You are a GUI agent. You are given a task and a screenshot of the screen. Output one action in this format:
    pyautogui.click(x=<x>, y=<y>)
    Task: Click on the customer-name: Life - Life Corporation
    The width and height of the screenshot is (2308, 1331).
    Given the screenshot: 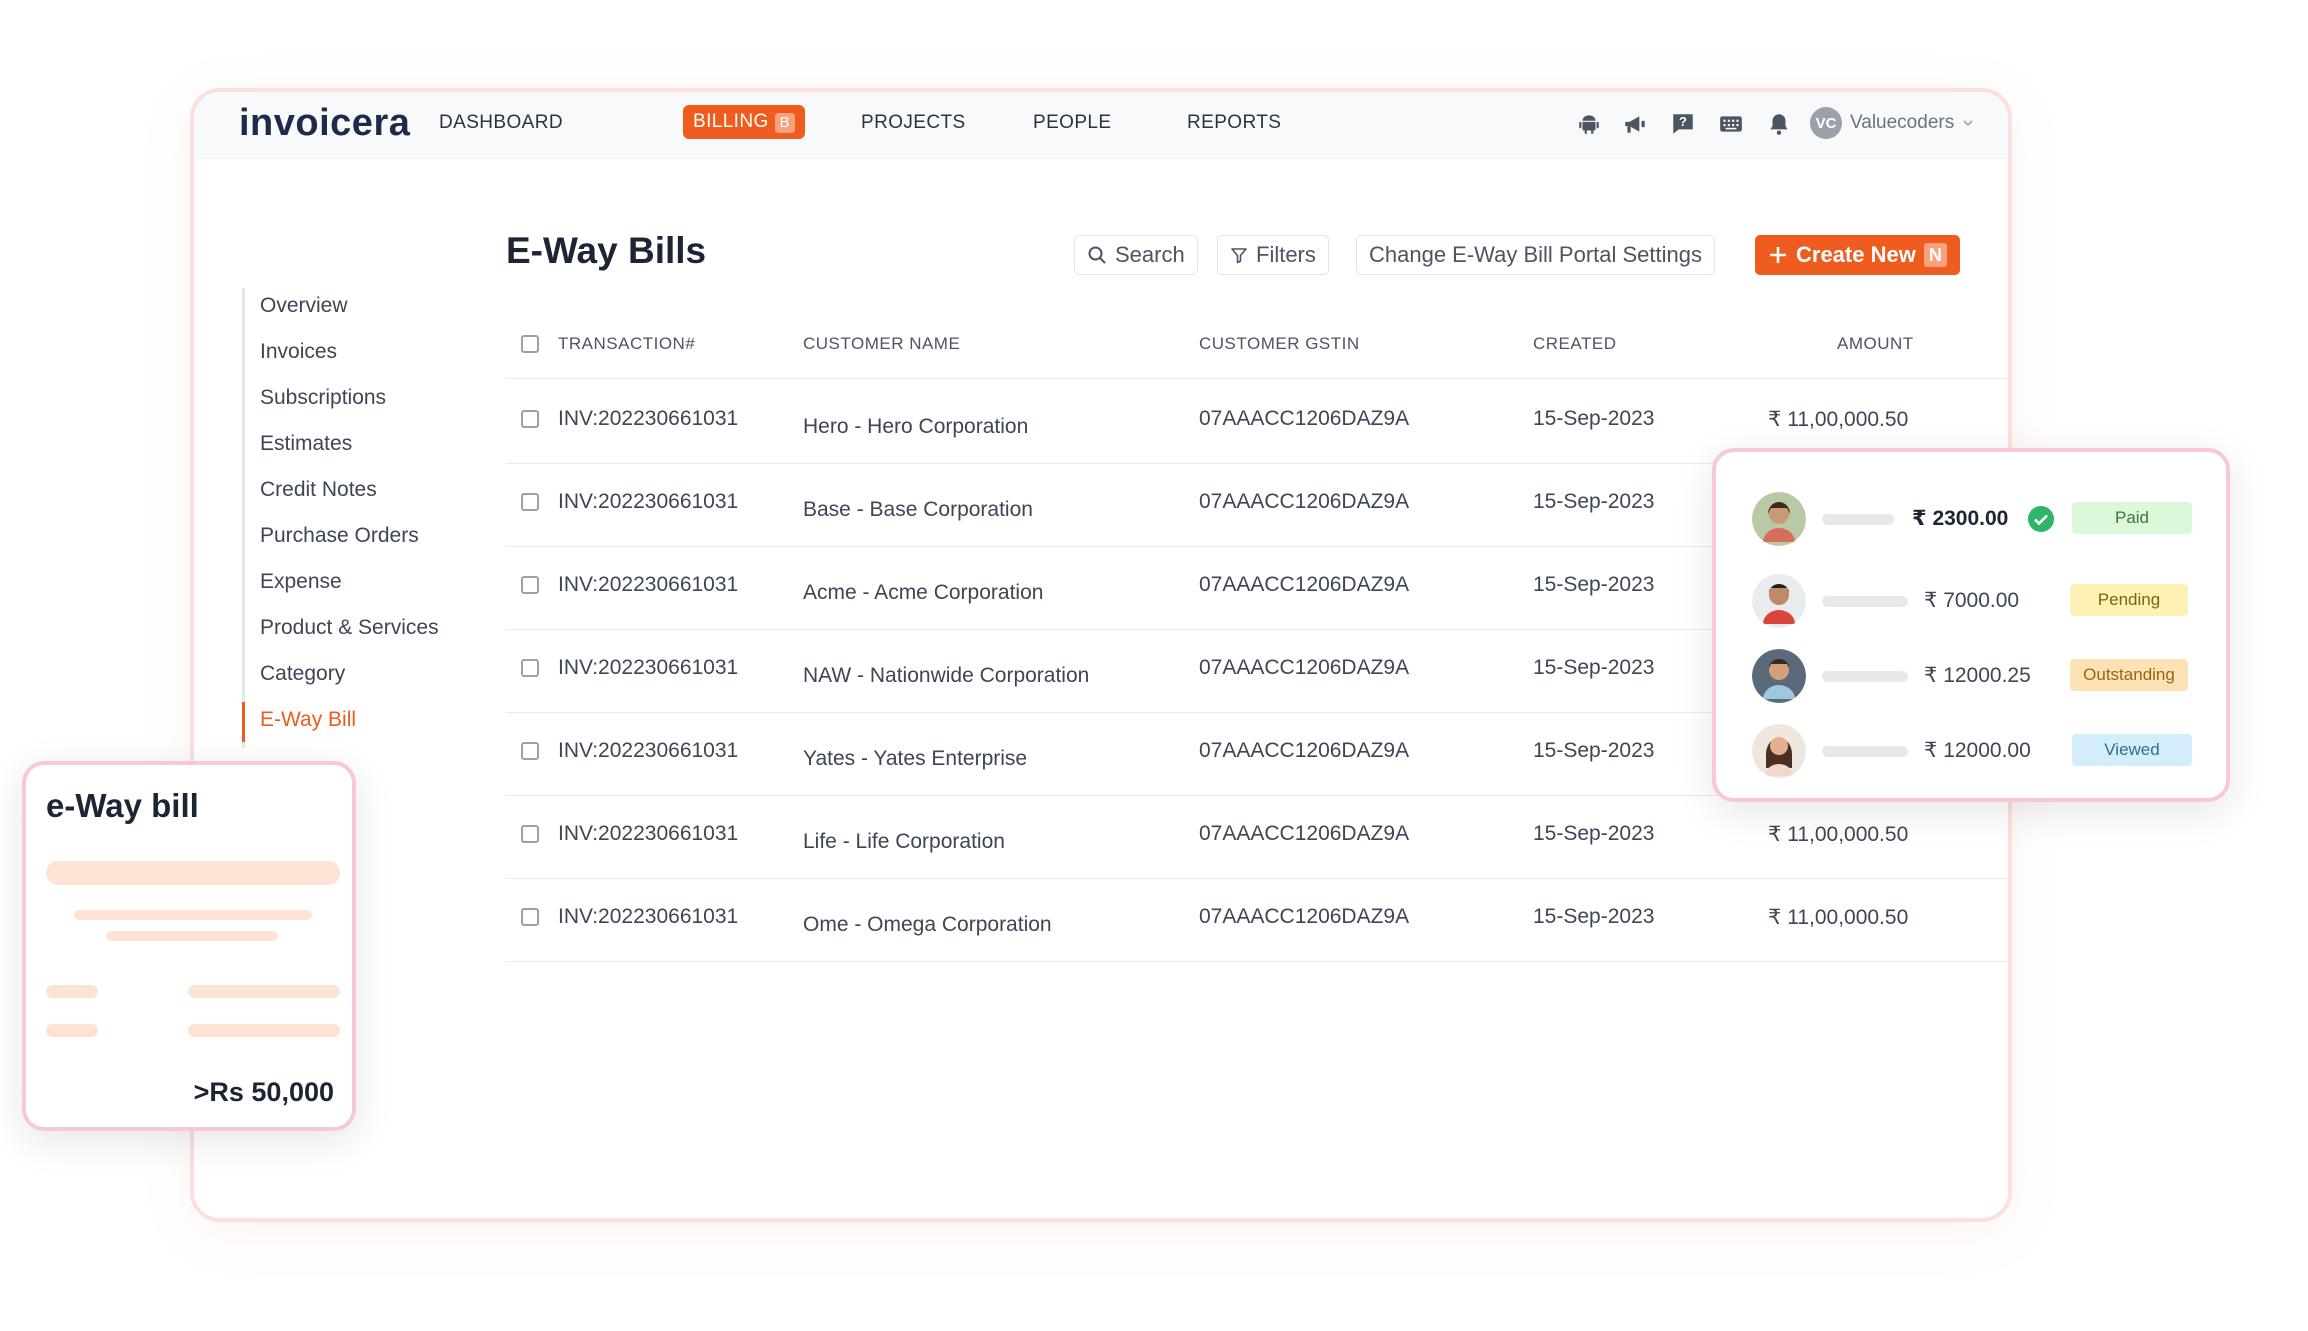 What is the action you would take?
    pyautogui.click(x=904, y=841)
    